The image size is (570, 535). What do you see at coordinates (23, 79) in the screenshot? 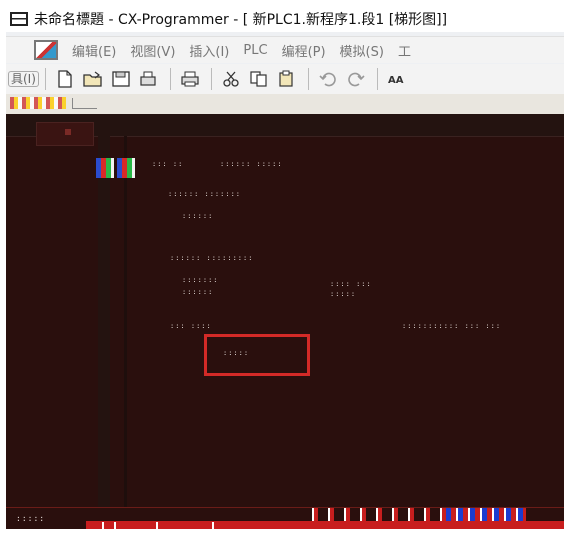
I see `toolbar-grip: 具(I)` at bounding box center [23, 79].